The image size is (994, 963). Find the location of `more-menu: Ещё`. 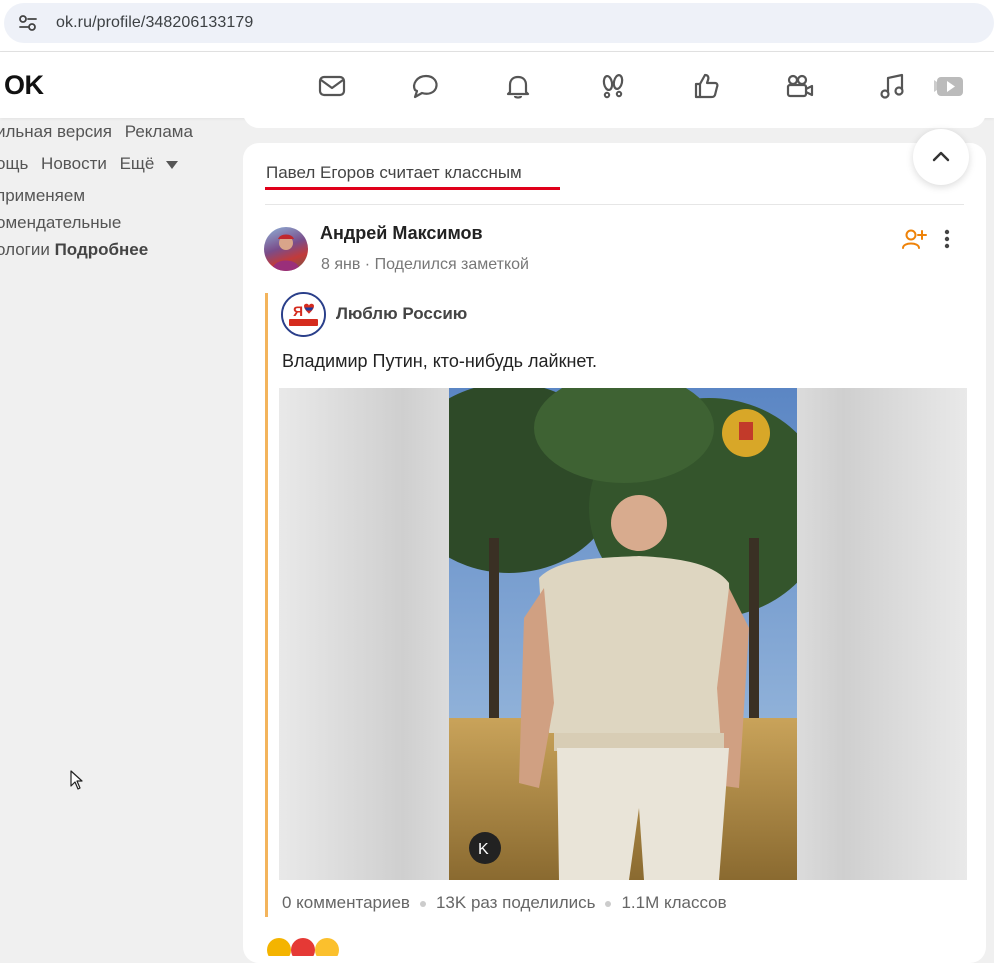

more-menu: Ещё is located at coordinates (153, 163).